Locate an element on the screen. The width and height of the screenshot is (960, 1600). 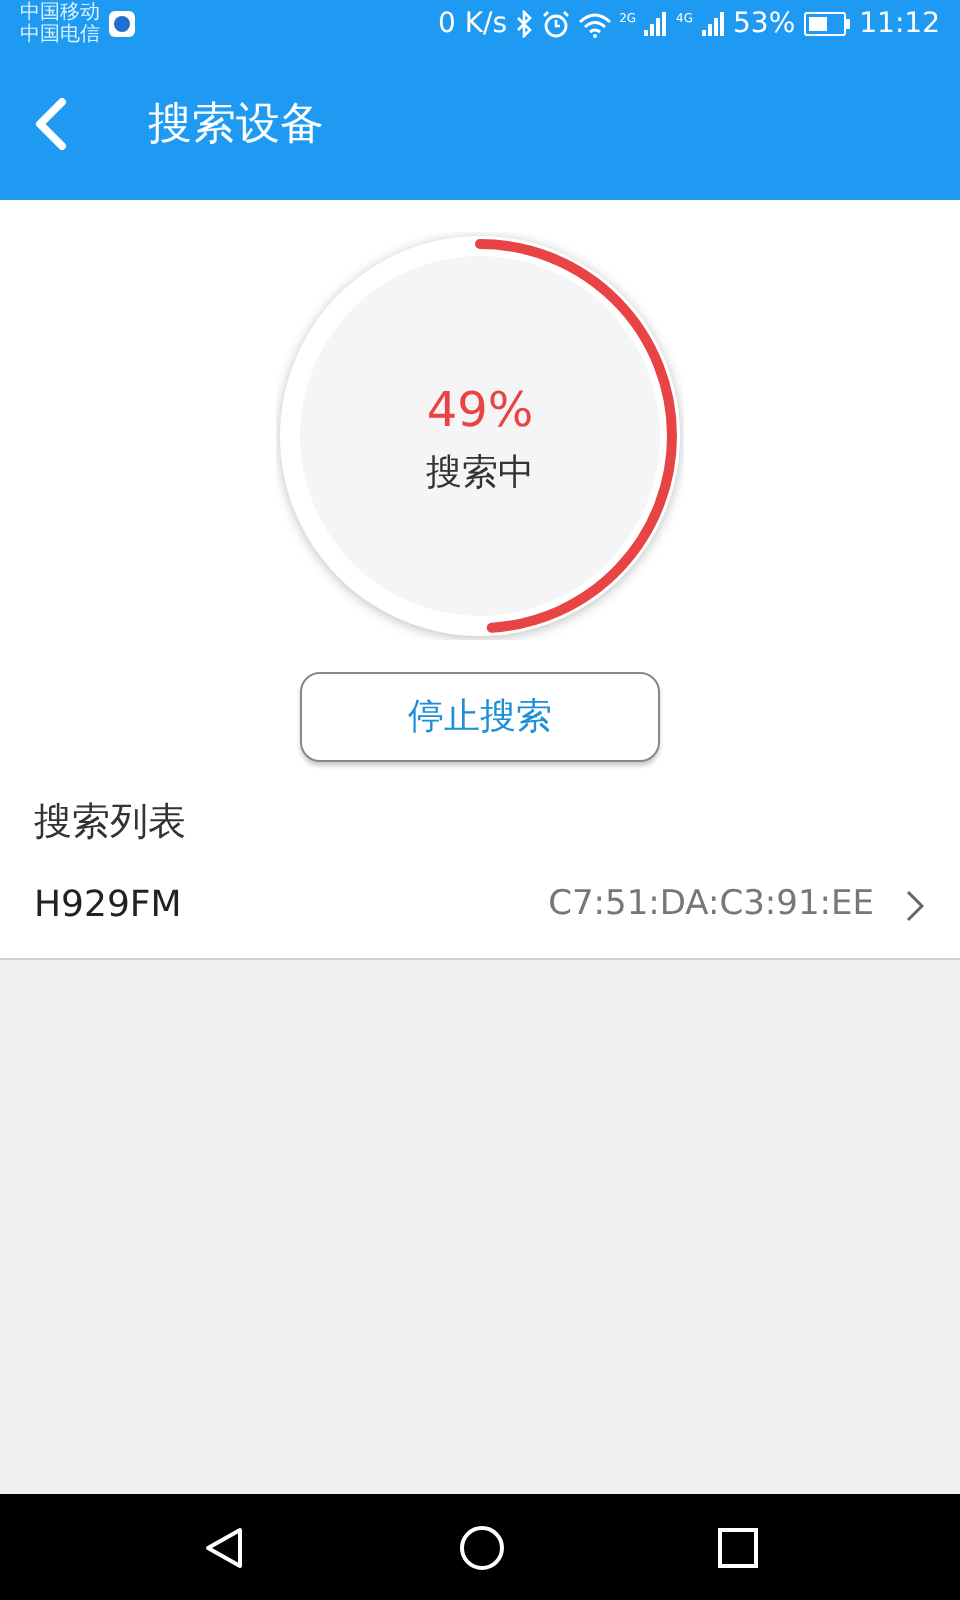
recents-nav-icon is located at coordinates (738, 1547).